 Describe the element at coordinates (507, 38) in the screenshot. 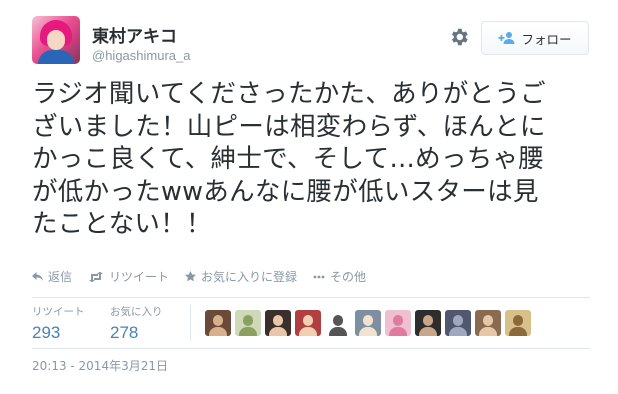

I see `add-user-icon` at that location.